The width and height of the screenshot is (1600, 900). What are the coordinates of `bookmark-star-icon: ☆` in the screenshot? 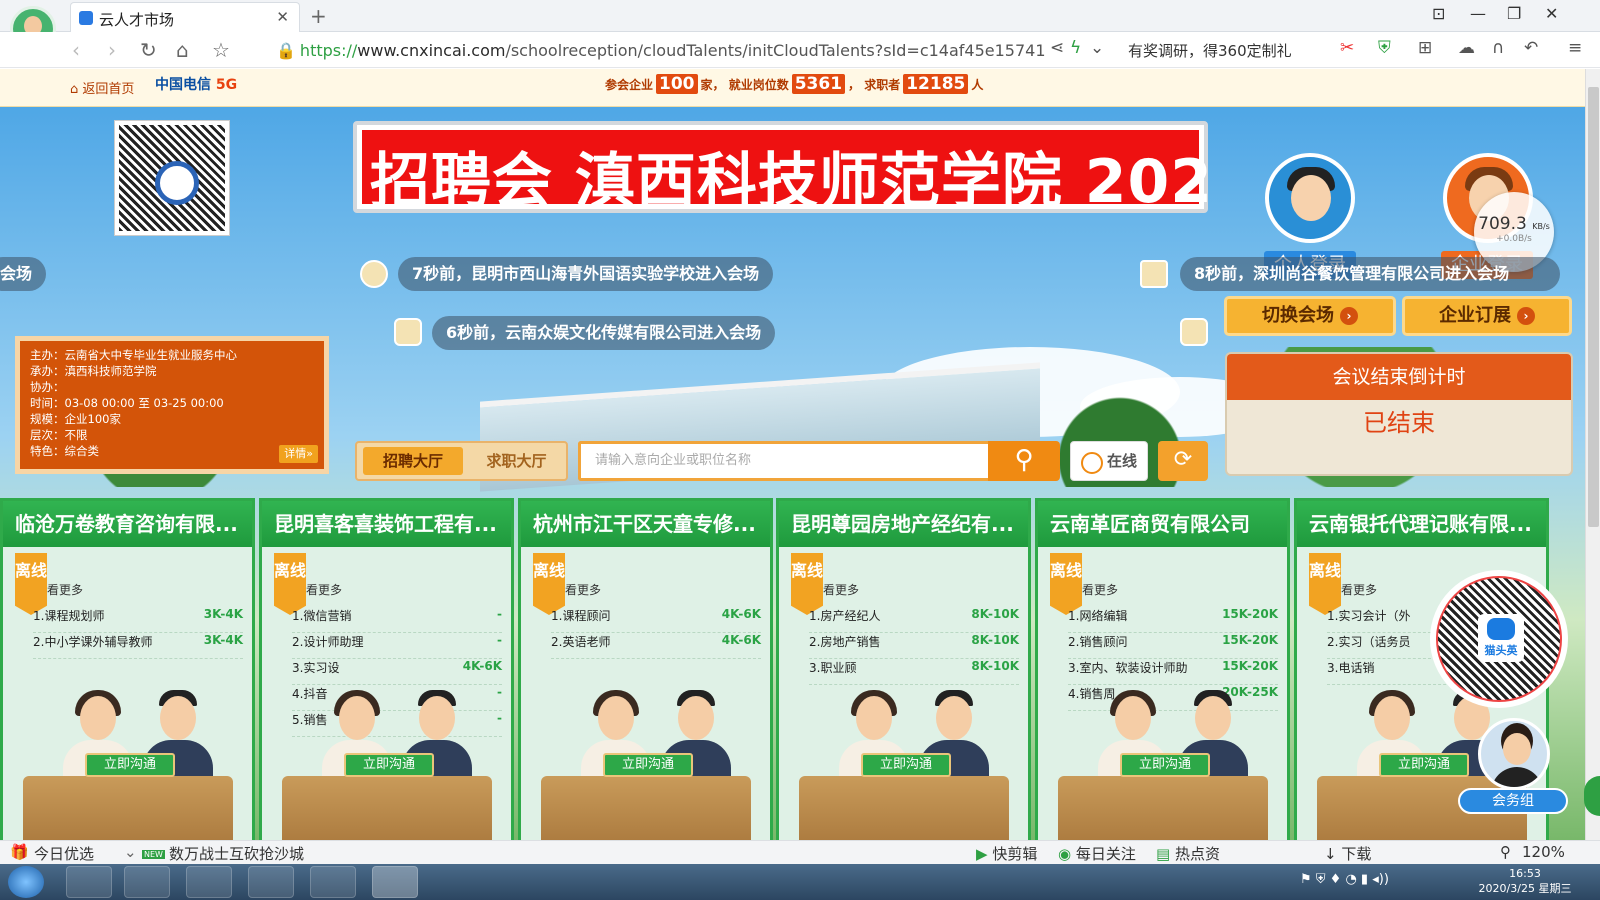 It's located at (221, 50).